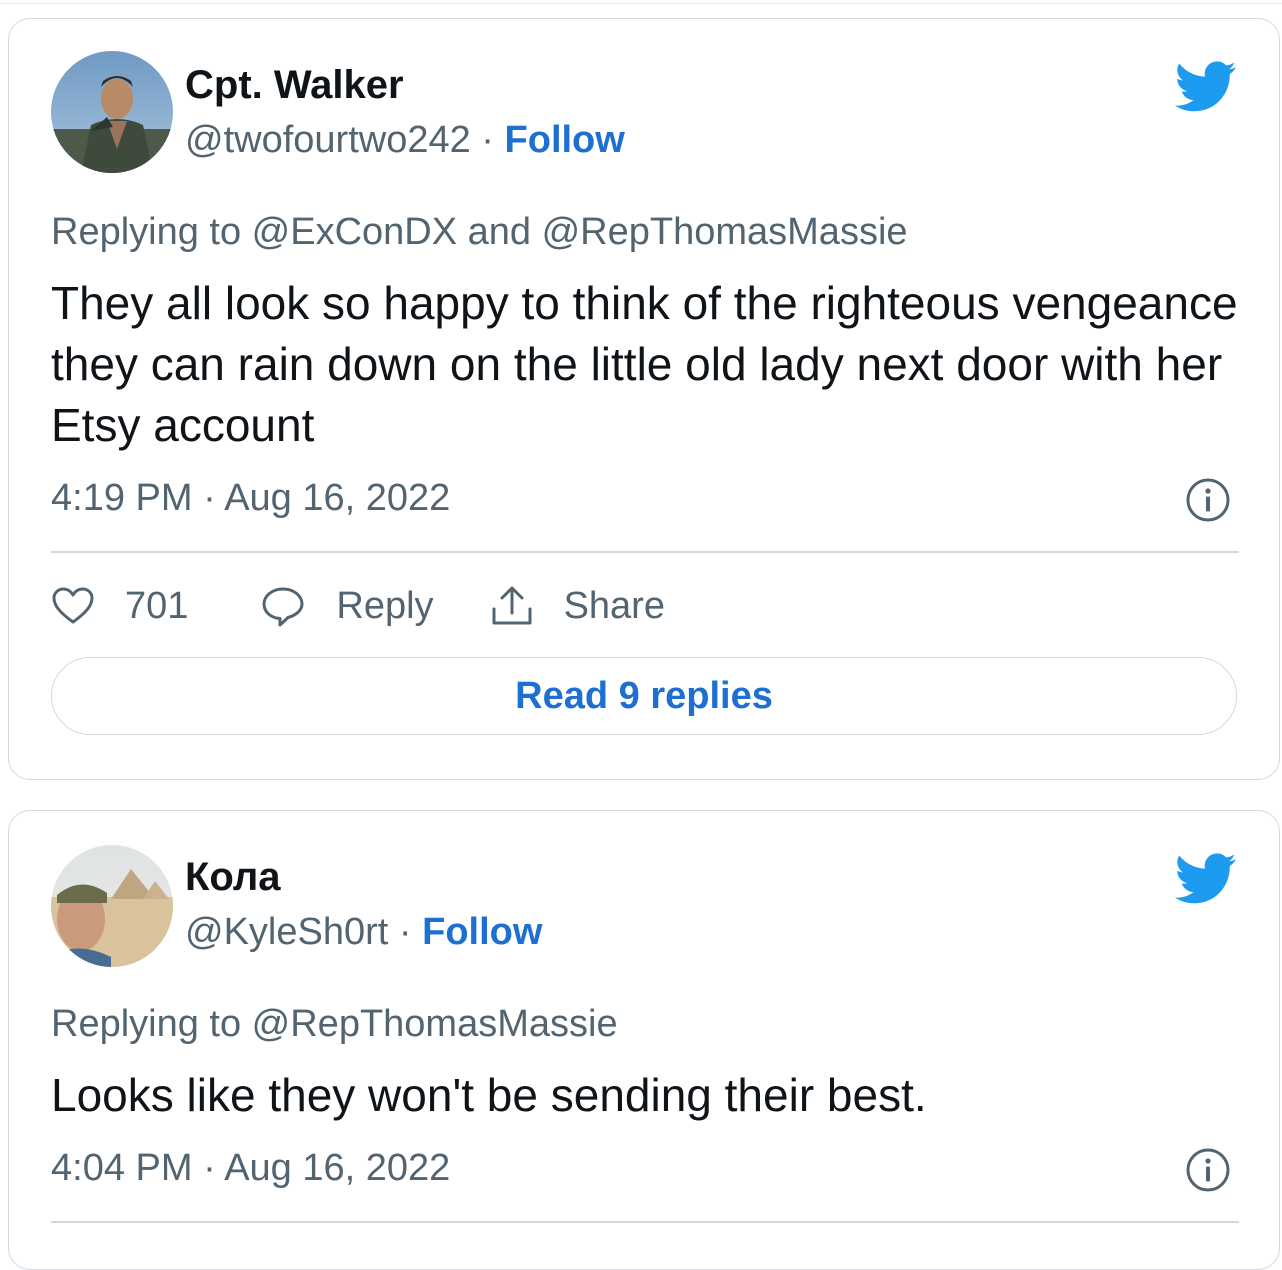  I want to click on author-name: Кола, so click(233, 877).